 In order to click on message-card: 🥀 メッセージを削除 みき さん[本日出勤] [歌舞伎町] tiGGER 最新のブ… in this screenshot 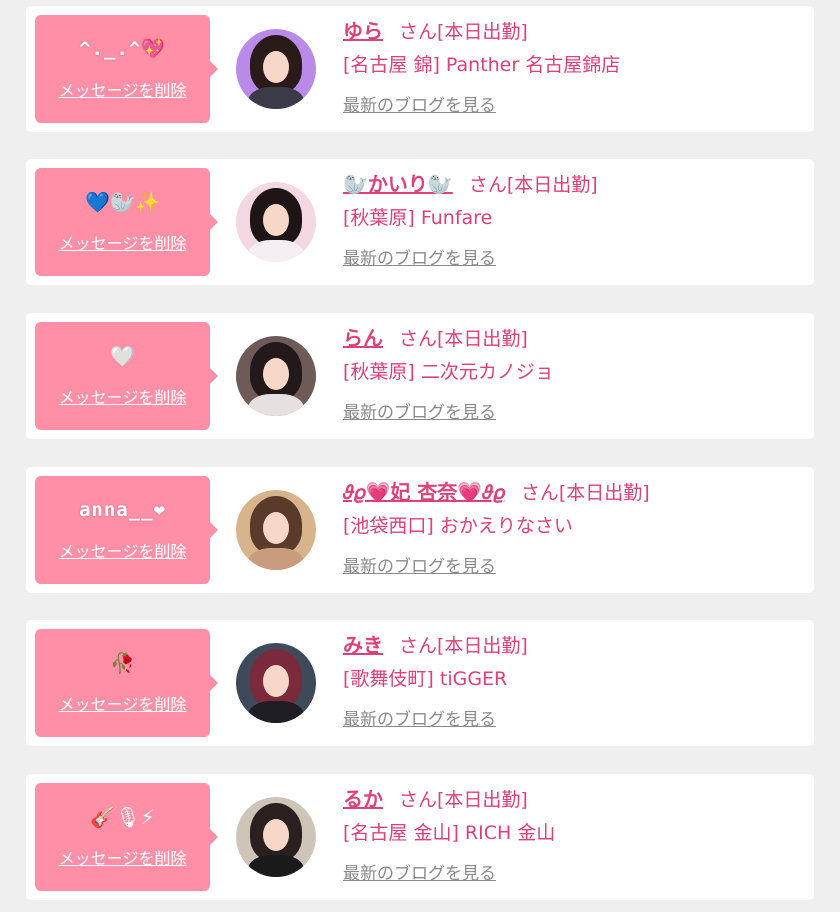, I will do `click(420, 683)`.